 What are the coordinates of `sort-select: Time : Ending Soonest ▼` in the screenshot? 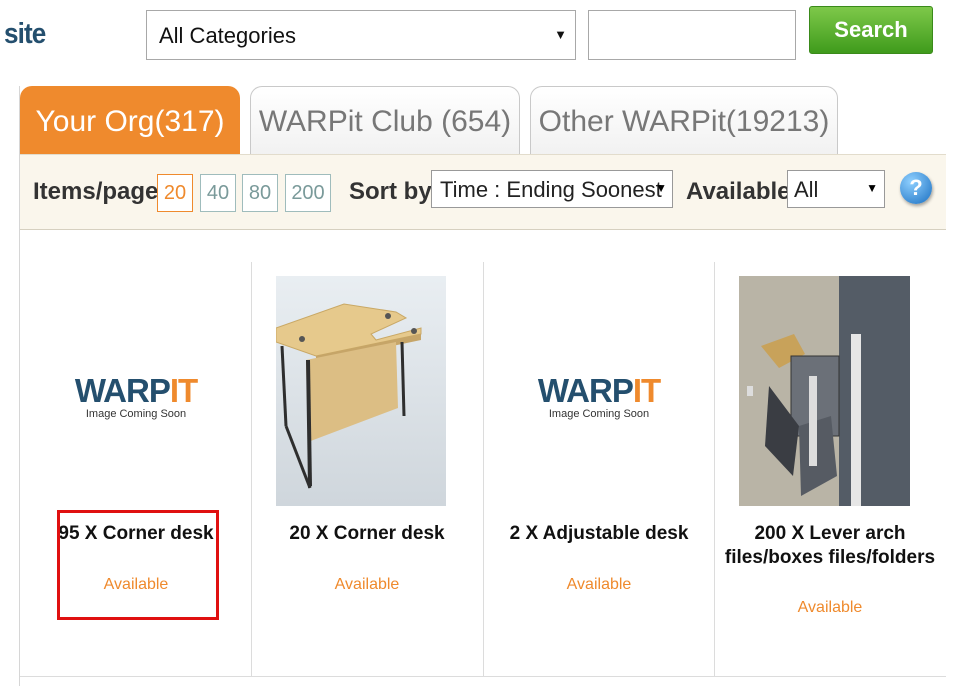 It's located at (552, 189).